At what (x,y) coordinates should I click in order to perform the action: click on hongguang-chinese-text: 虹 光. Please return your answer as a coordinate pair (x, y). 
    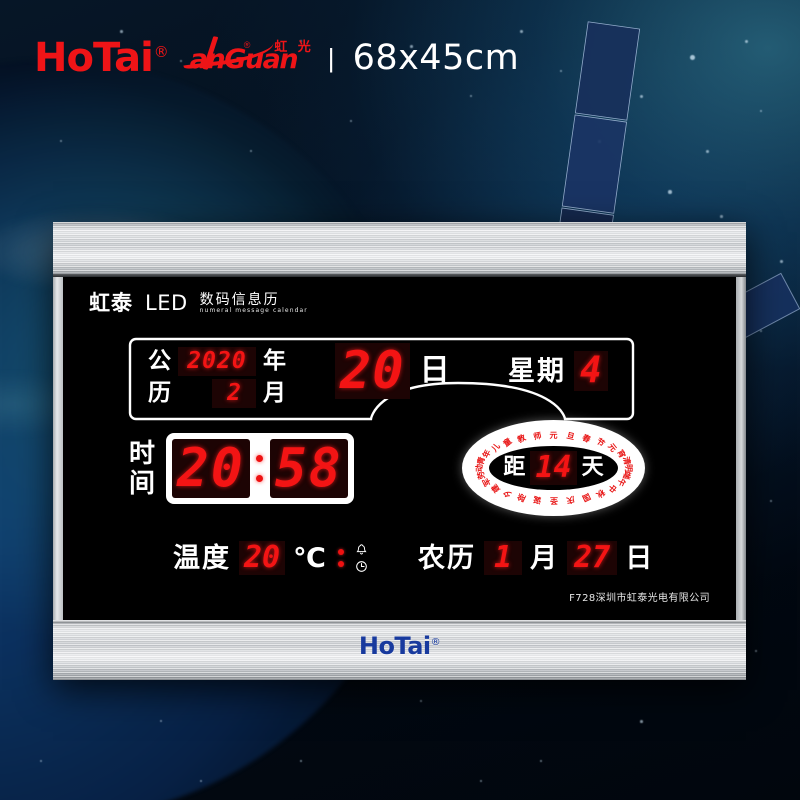
    Looking at the image, I should click on (294, 47).